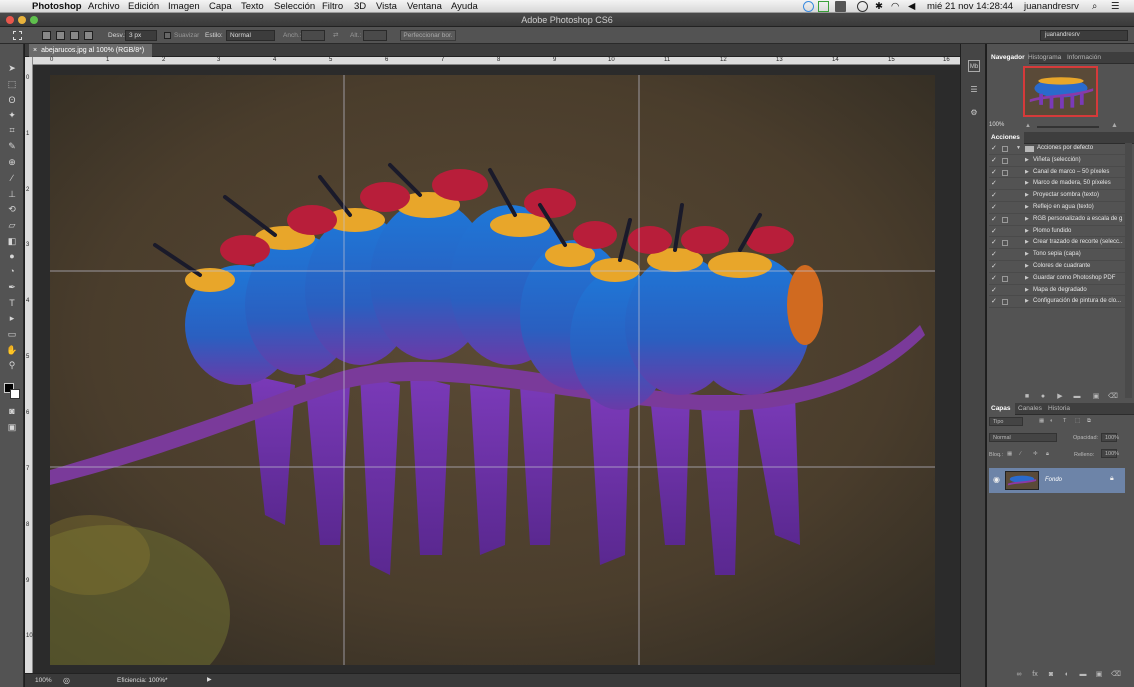 The image size is (1134, 687). Describe the element at coordinates (1001, 409) in the screenshot. I see `tab-capas: Capas` at that location.